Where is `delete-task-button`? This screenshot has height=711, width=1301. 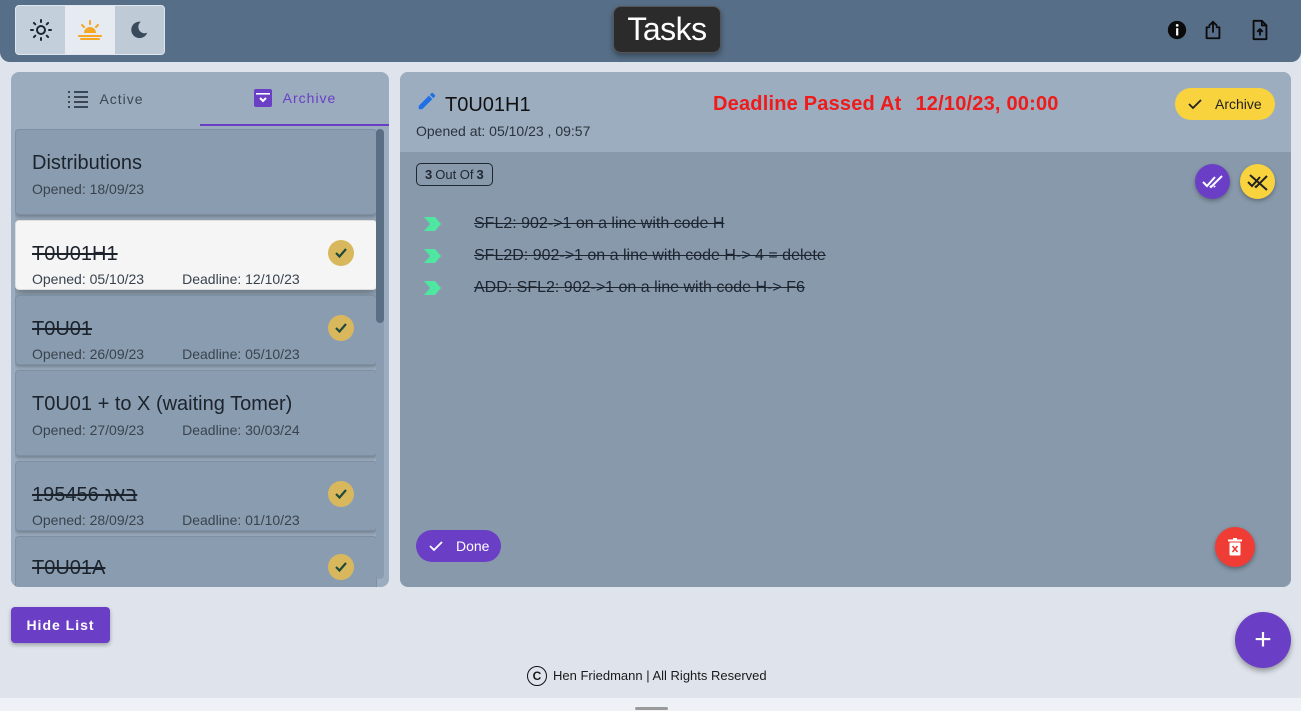 delete-task-button is located at coordinates (1235, 547).